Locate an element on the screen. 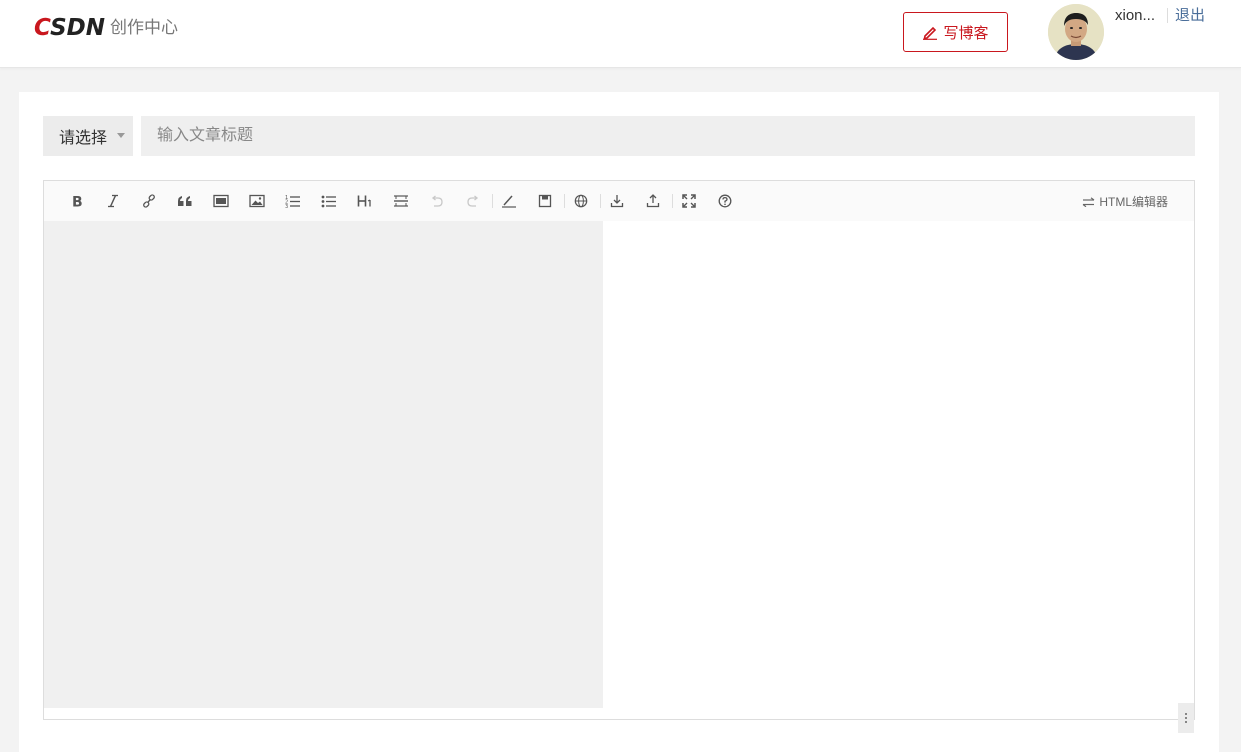 The height and width of the screenshot is (752, 1241). vertical-dots-icon is located at coordinates (1186, 718).